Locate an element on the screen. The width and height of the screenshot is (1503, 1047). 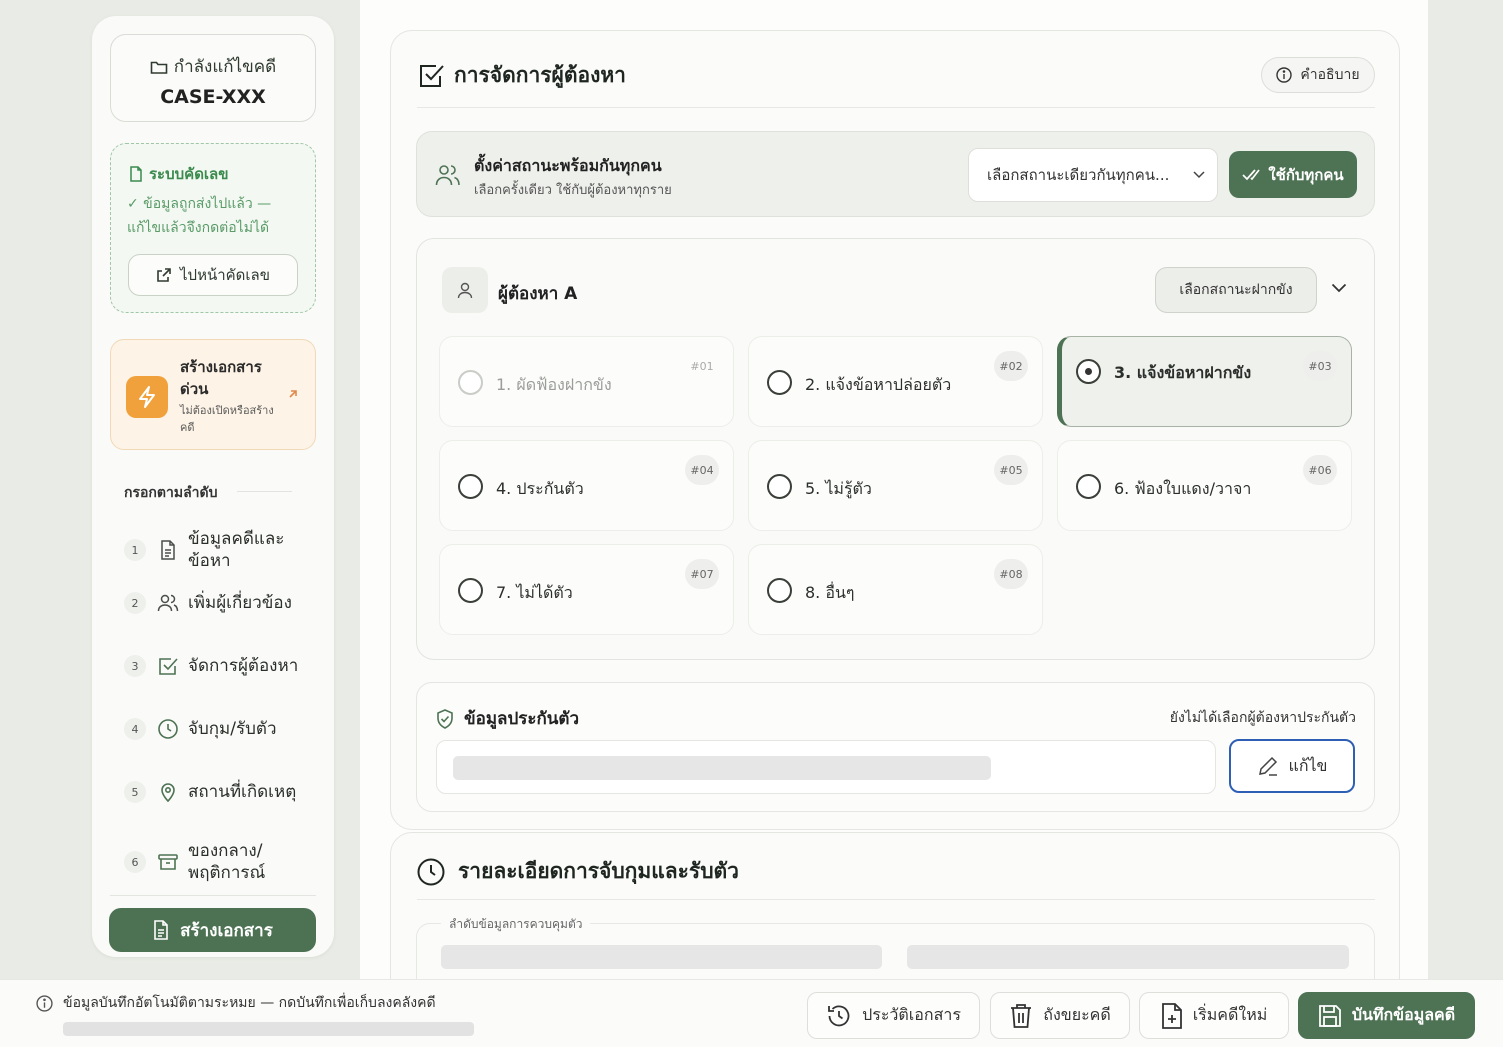
sidebar-divider is located at coordinates (213, 895).